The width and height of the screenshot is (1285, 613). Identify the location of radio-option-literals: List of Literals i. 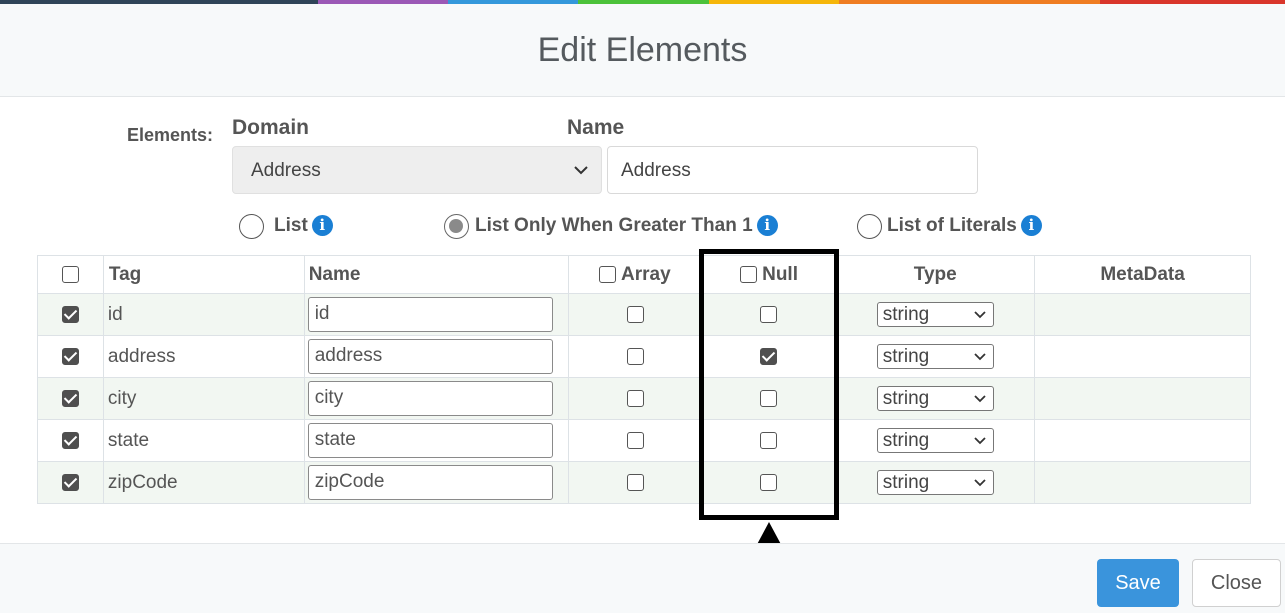
(949, 226).